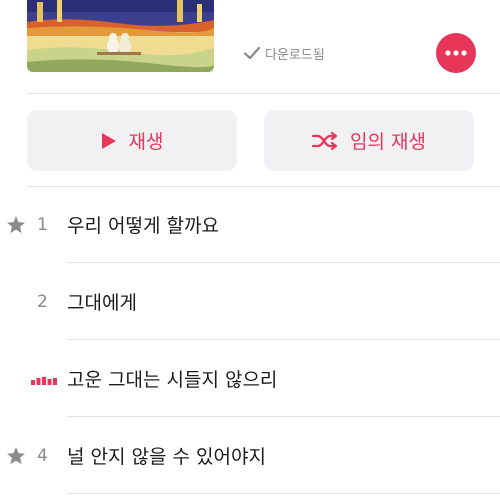 The image size is (500, 500). I want to click on track-lead, so click(31, 378).